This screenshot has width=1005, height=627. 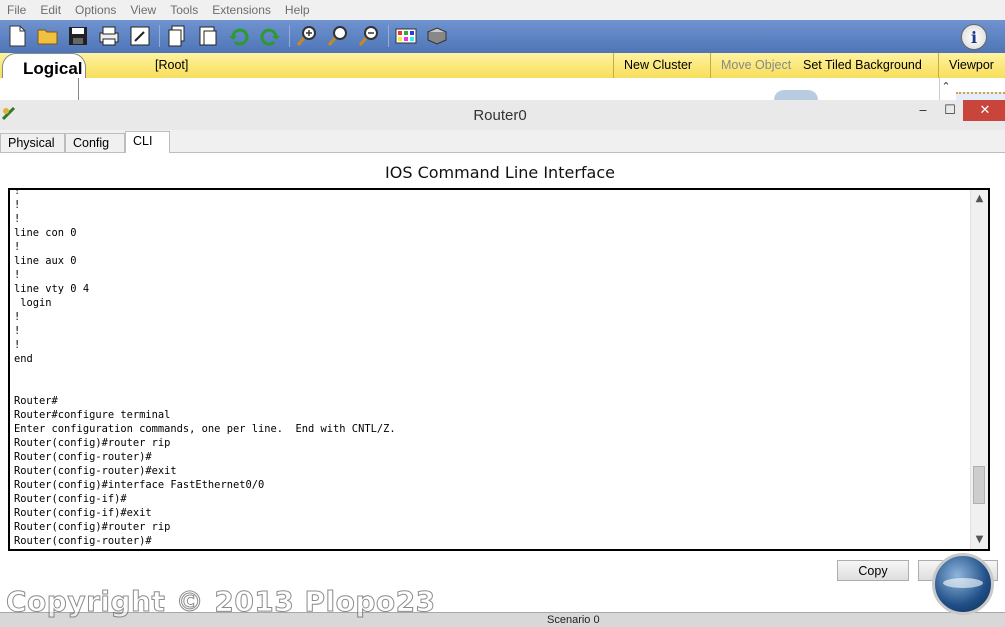 What do you see at coordinates (109, 36) in the screenshot?
I see `print-icon` at bounding box center [109, 36].